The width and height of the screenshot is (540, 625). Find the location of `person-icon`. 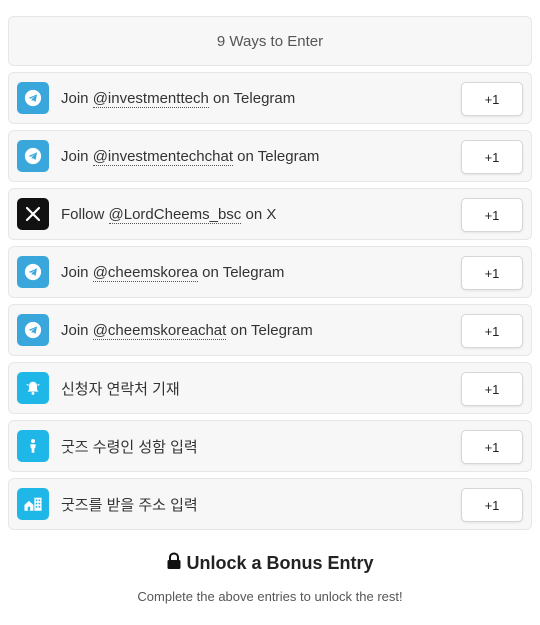

person-icon is located at coordinates (33, 446).